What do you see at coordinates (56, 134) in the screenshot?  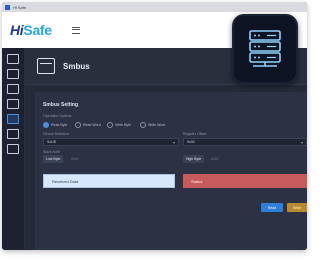 I see `device-selection-label: Device Selection` at bounding box center [56, 134].